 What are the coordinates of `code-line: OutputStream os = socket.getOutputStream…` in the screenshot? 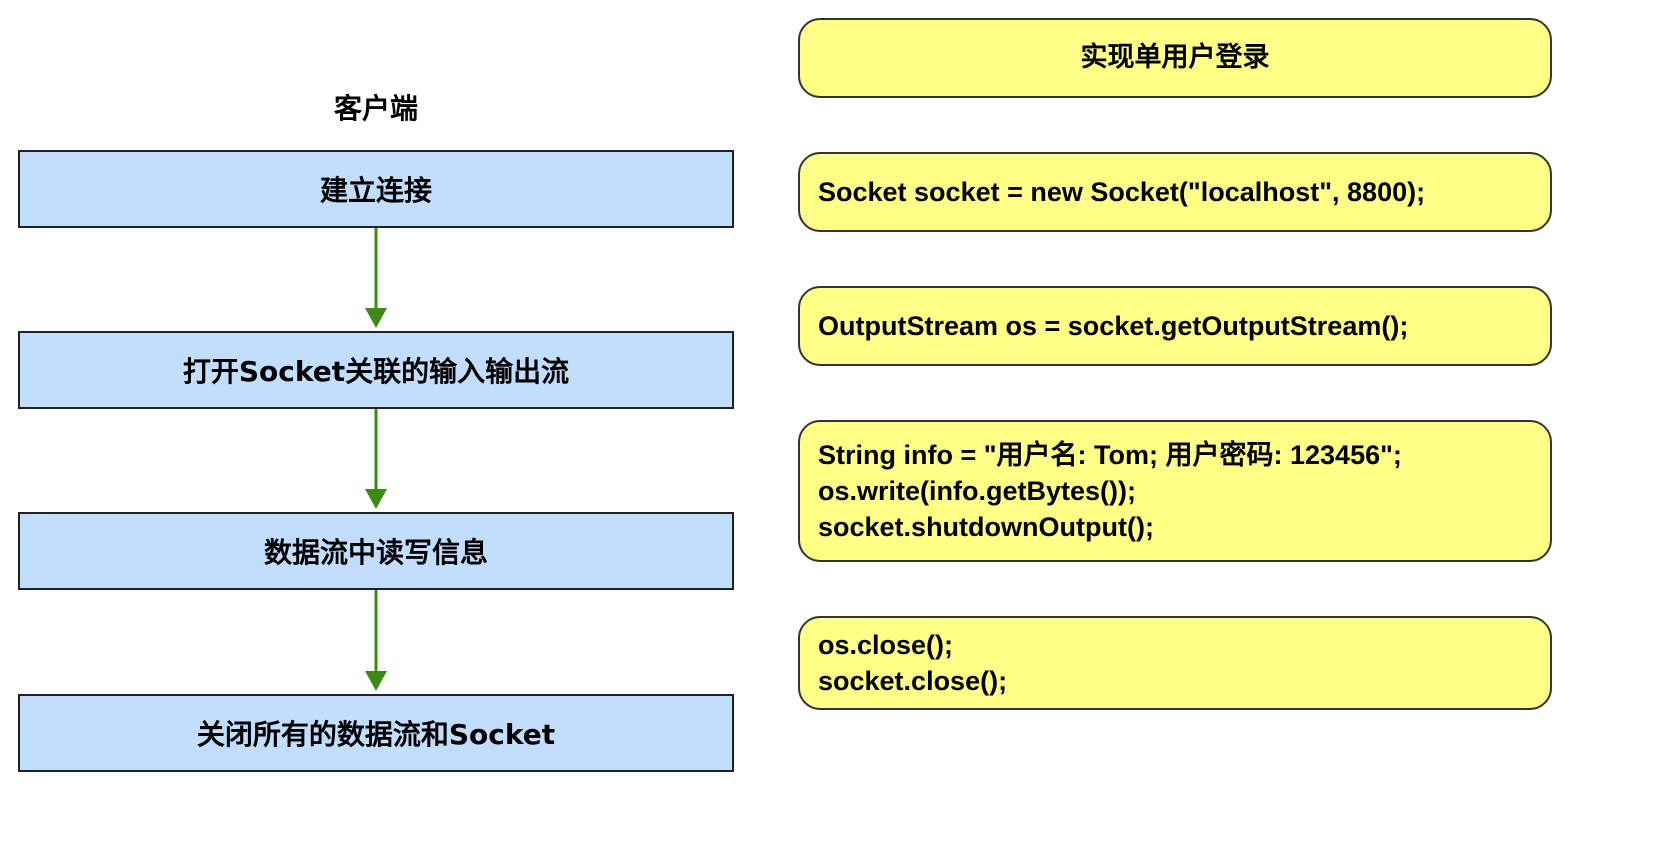 It's located at (1113, 326).